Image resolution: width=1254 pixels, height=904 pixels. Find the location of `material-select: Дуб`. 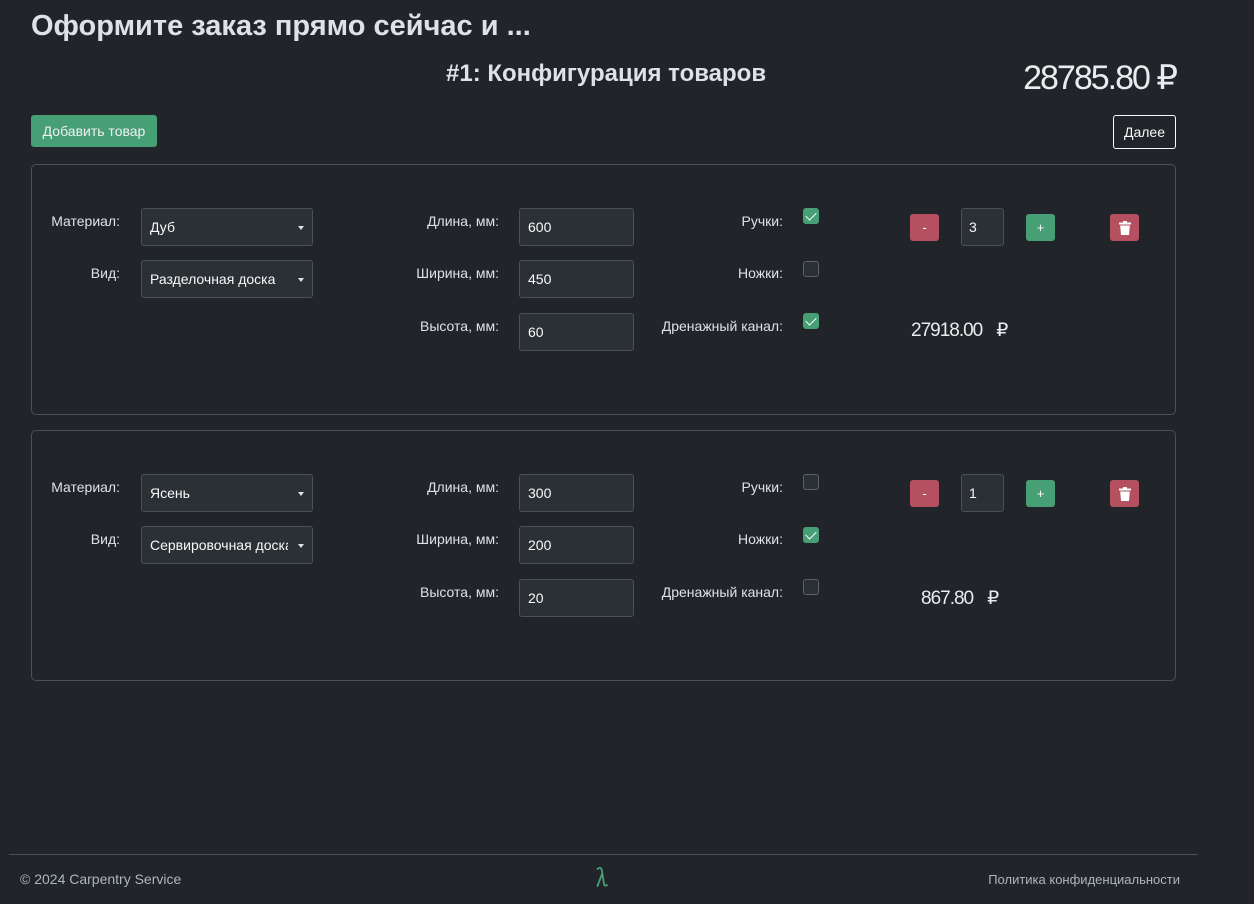

material-select: Дуб is located at coordinates (227, 227).